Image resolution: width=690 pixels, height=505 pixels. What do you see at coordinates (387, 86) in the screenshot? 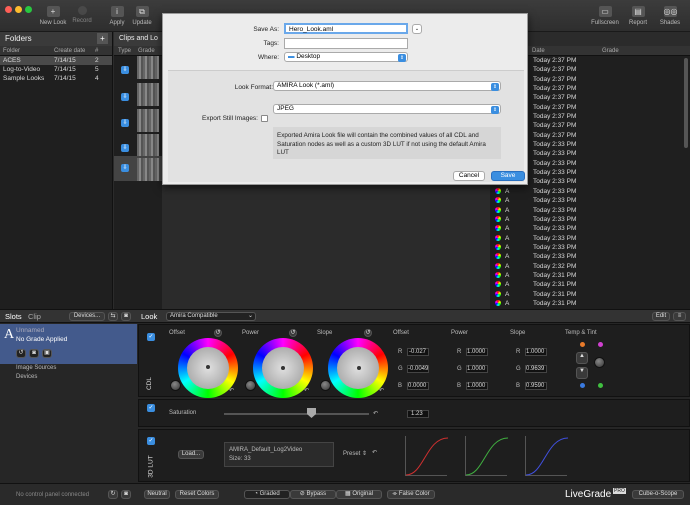
I see `look-format-select: AMIRA Look (*.aml) ⇕` at bounding box center [387, 86].